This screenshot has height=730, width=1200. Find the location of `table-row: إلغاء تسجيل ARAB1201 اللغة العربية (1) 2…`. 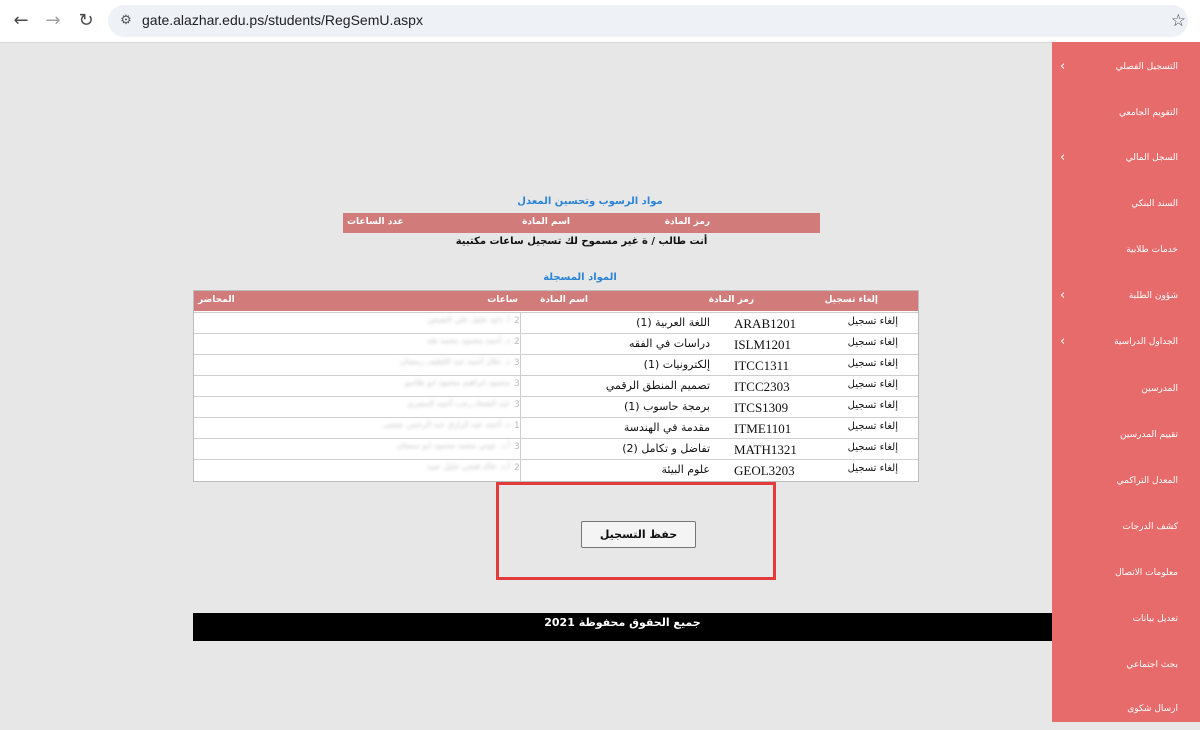

table-row: إلغاء تسجيل ARAB1201 اللغة العربية (1) 2… is located at coordinates (556, 323).